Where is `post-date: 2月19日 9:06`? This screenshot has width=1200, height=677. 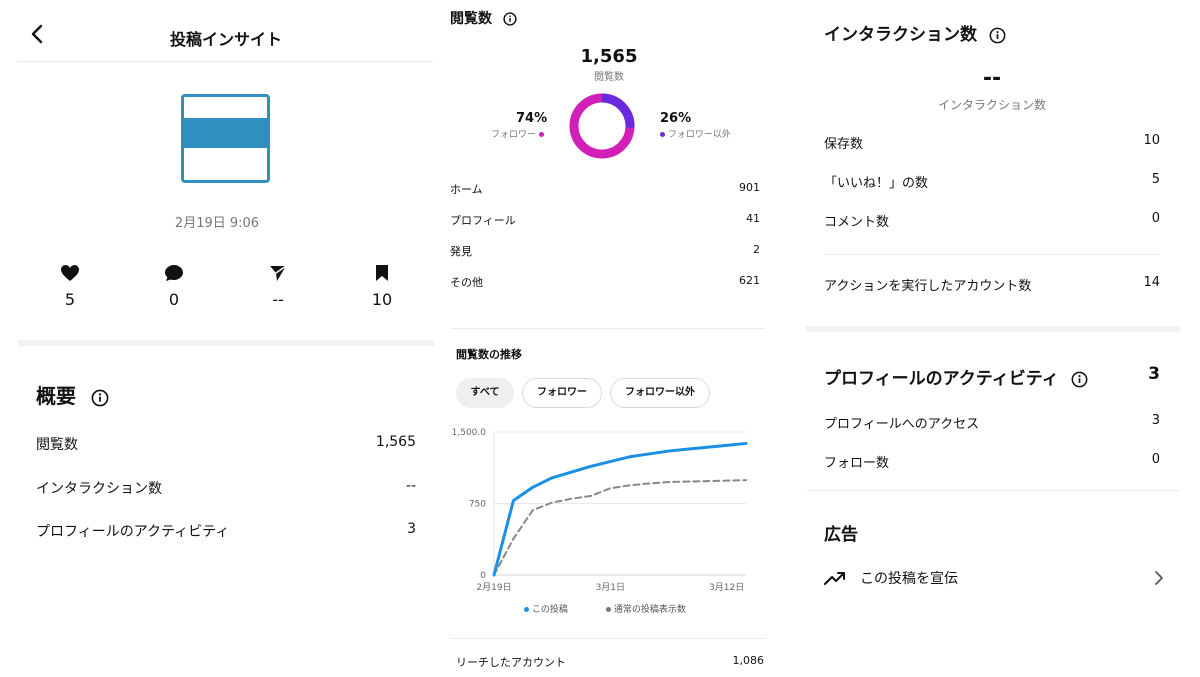 post-date: 2月19日 9:06 is located at coordinates (217, 223).